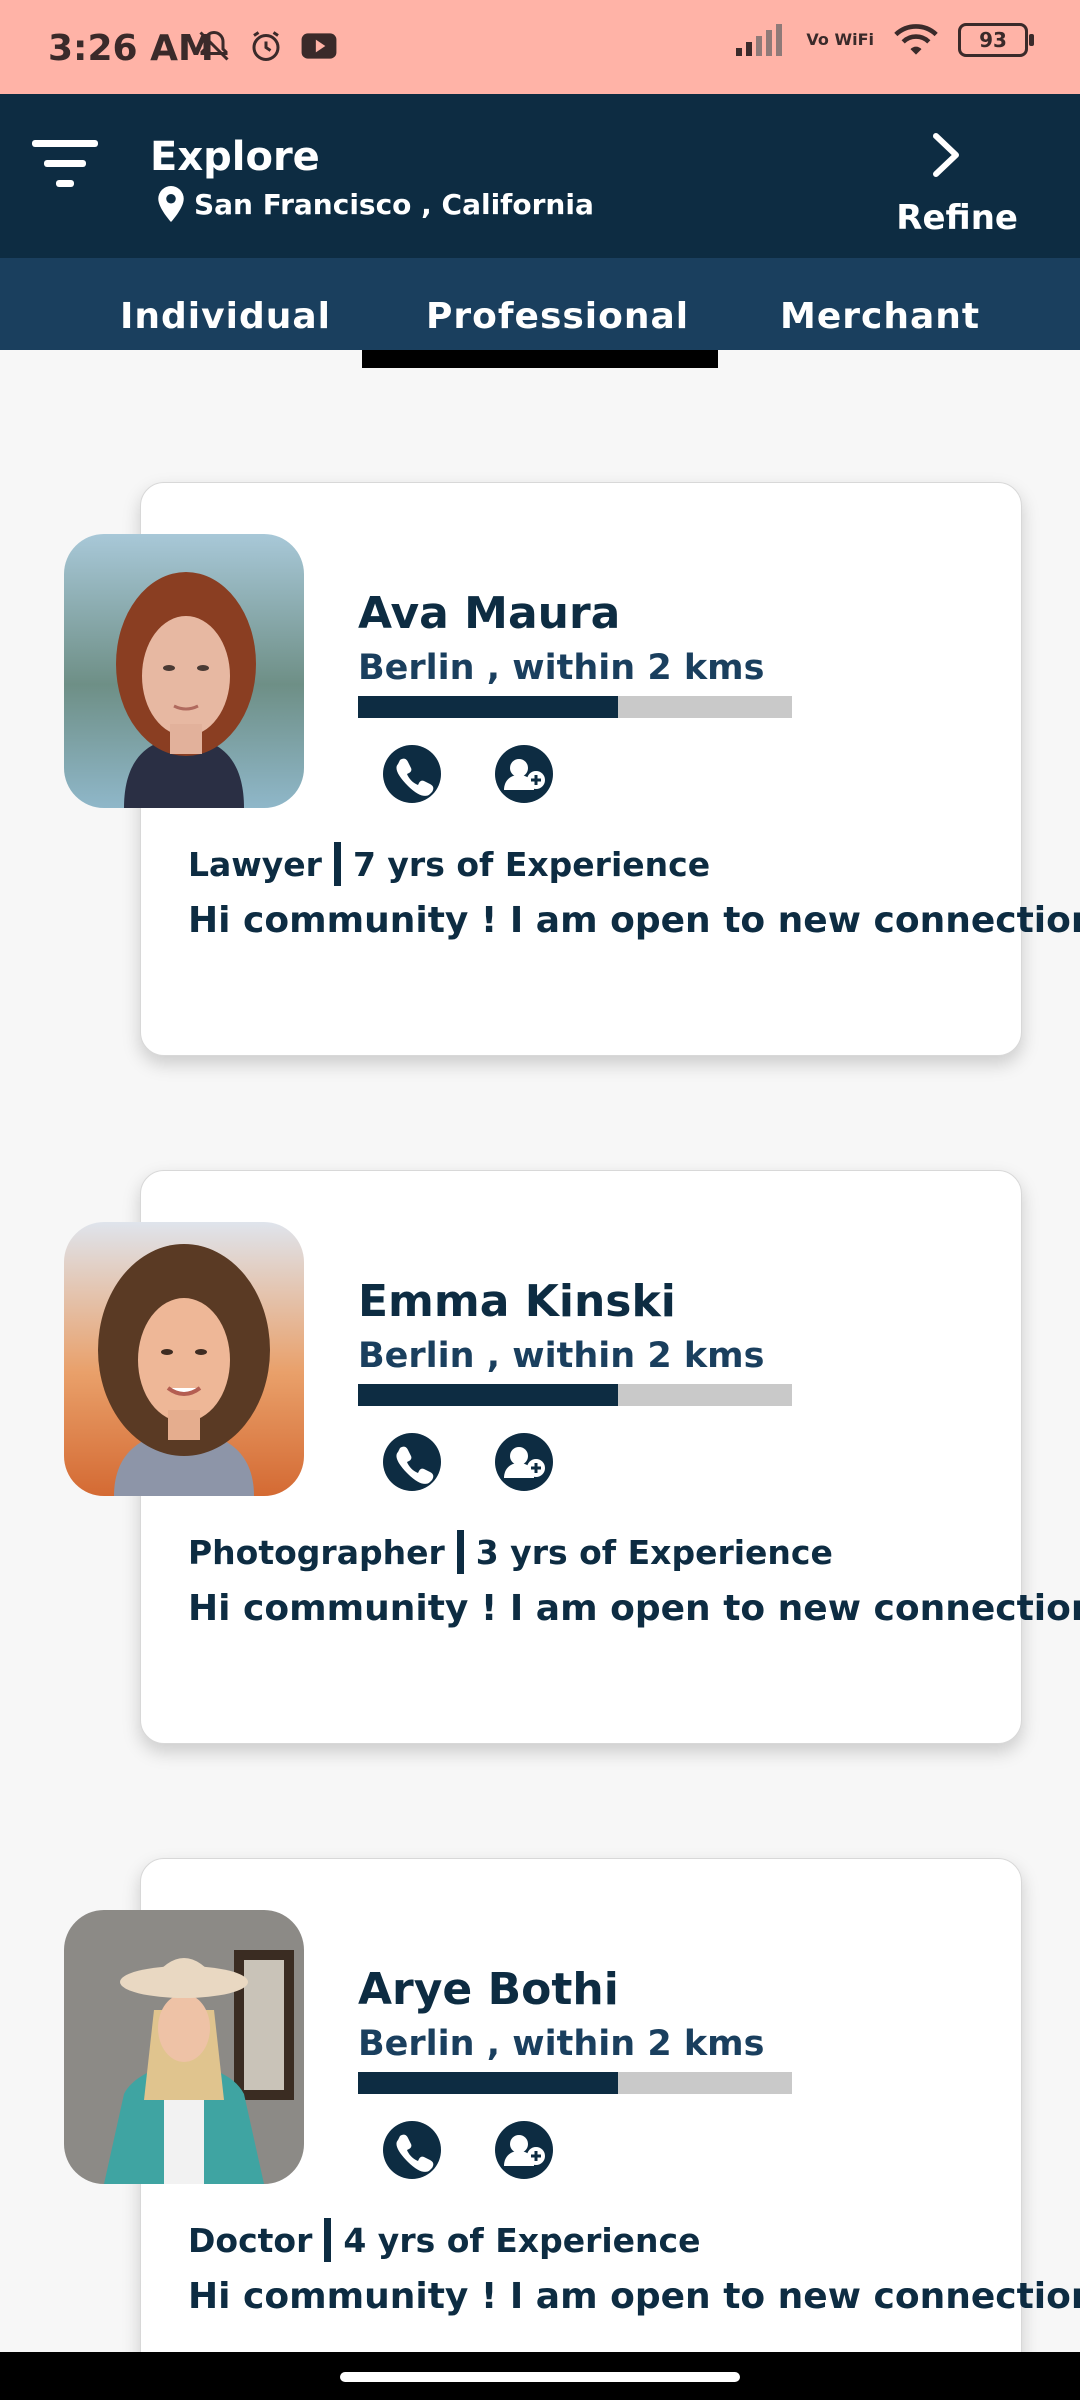  I want to click on status-notification-icons, so click(267, 46).